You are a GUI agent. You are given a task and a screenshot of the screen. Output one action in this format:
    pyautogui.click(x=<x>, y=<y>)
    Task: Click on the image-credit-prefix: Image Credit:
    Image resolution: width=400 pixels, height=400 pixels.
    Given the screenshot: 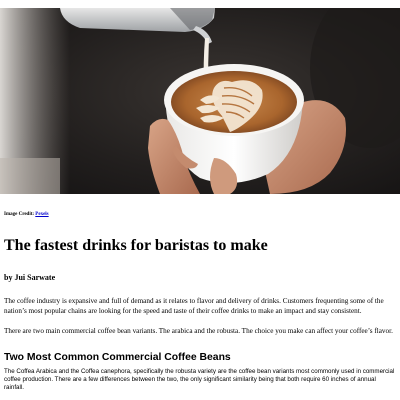 What is the action you would take?
    pyautogui.click(x=20, y=214)
    